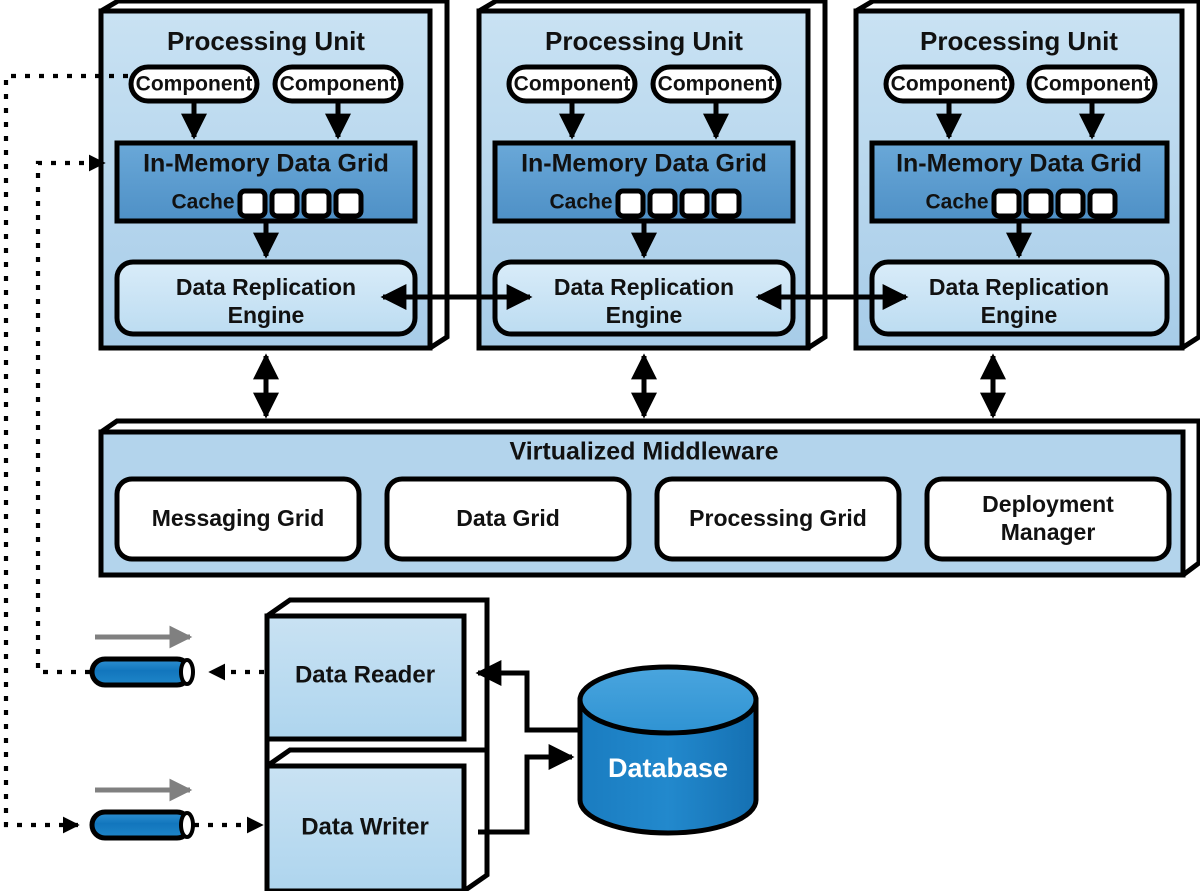 This screenshot has width=1200, height=891. What do you see at coordinates (526, 789) in the screenshot?
I see `writer-to-database-link` at bounding box center [526, 789].